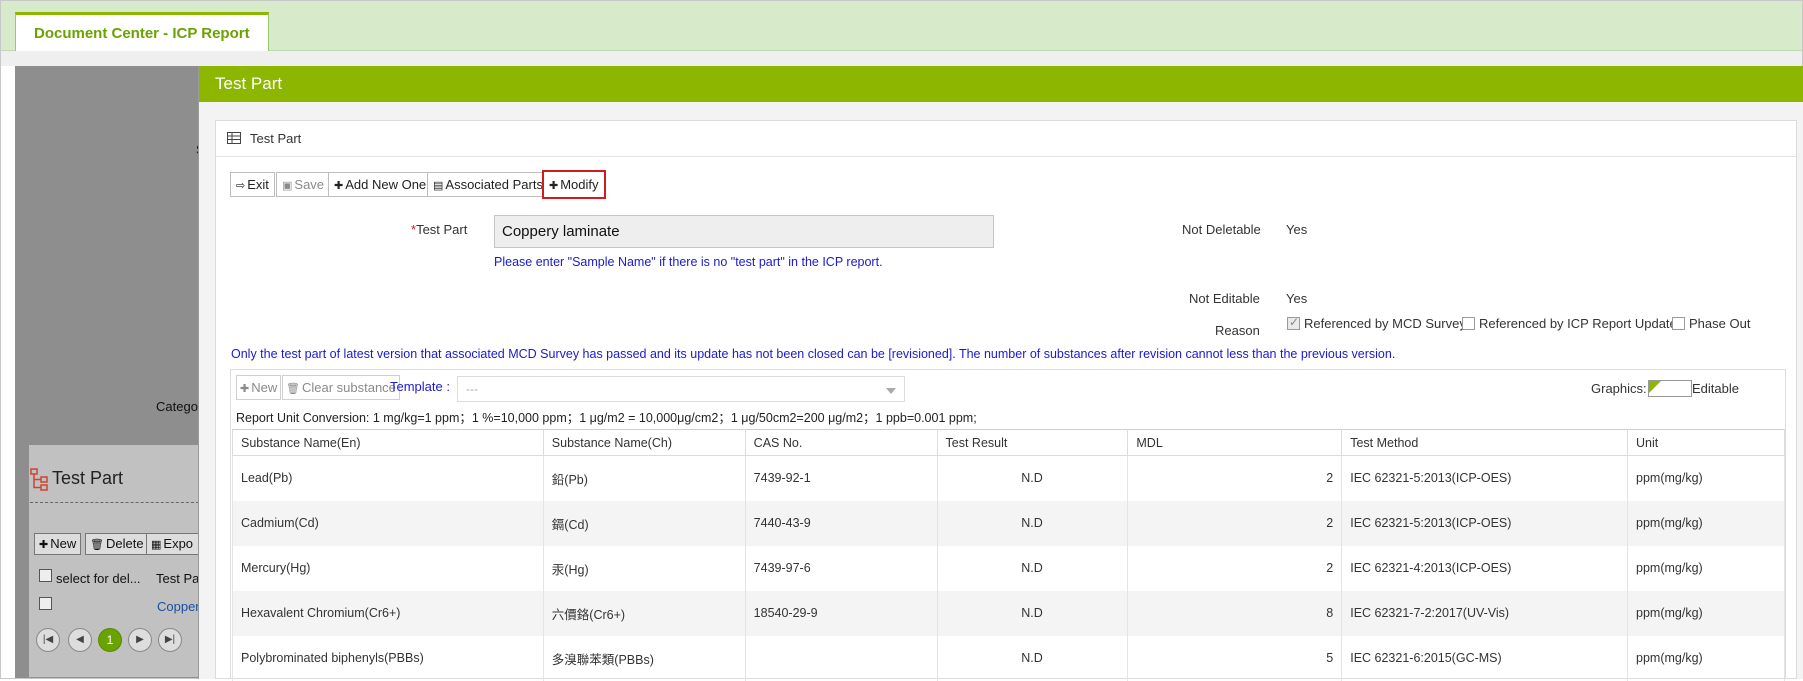  What do you see at coordinates (841, 523) in the screenshot?
I see `cell-cas-no: 7440-43-9` at bounding box center [841, 523].